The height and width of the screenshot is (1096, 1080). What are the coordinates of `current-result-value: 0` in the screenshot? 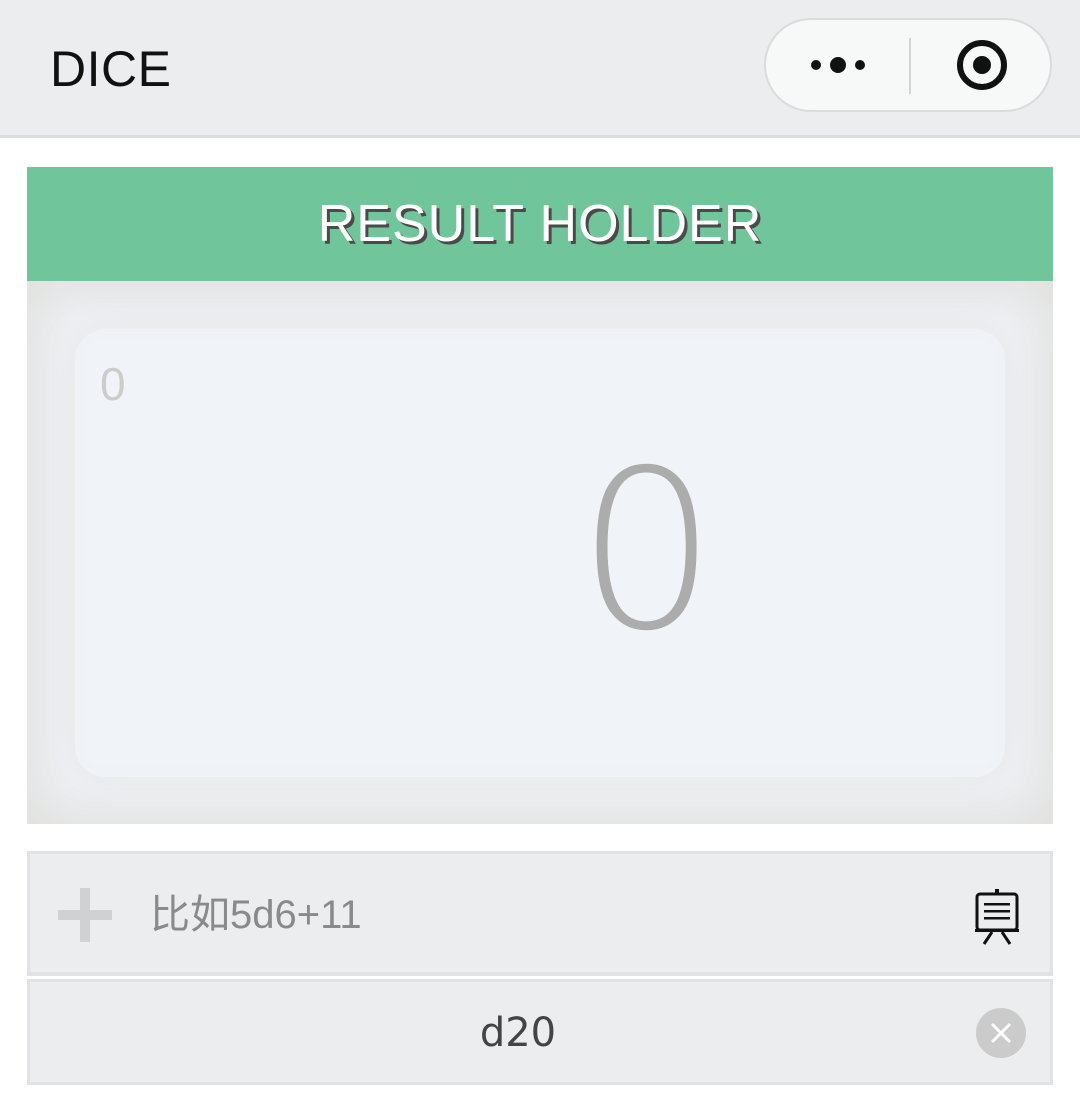 It's located at (647, 551).